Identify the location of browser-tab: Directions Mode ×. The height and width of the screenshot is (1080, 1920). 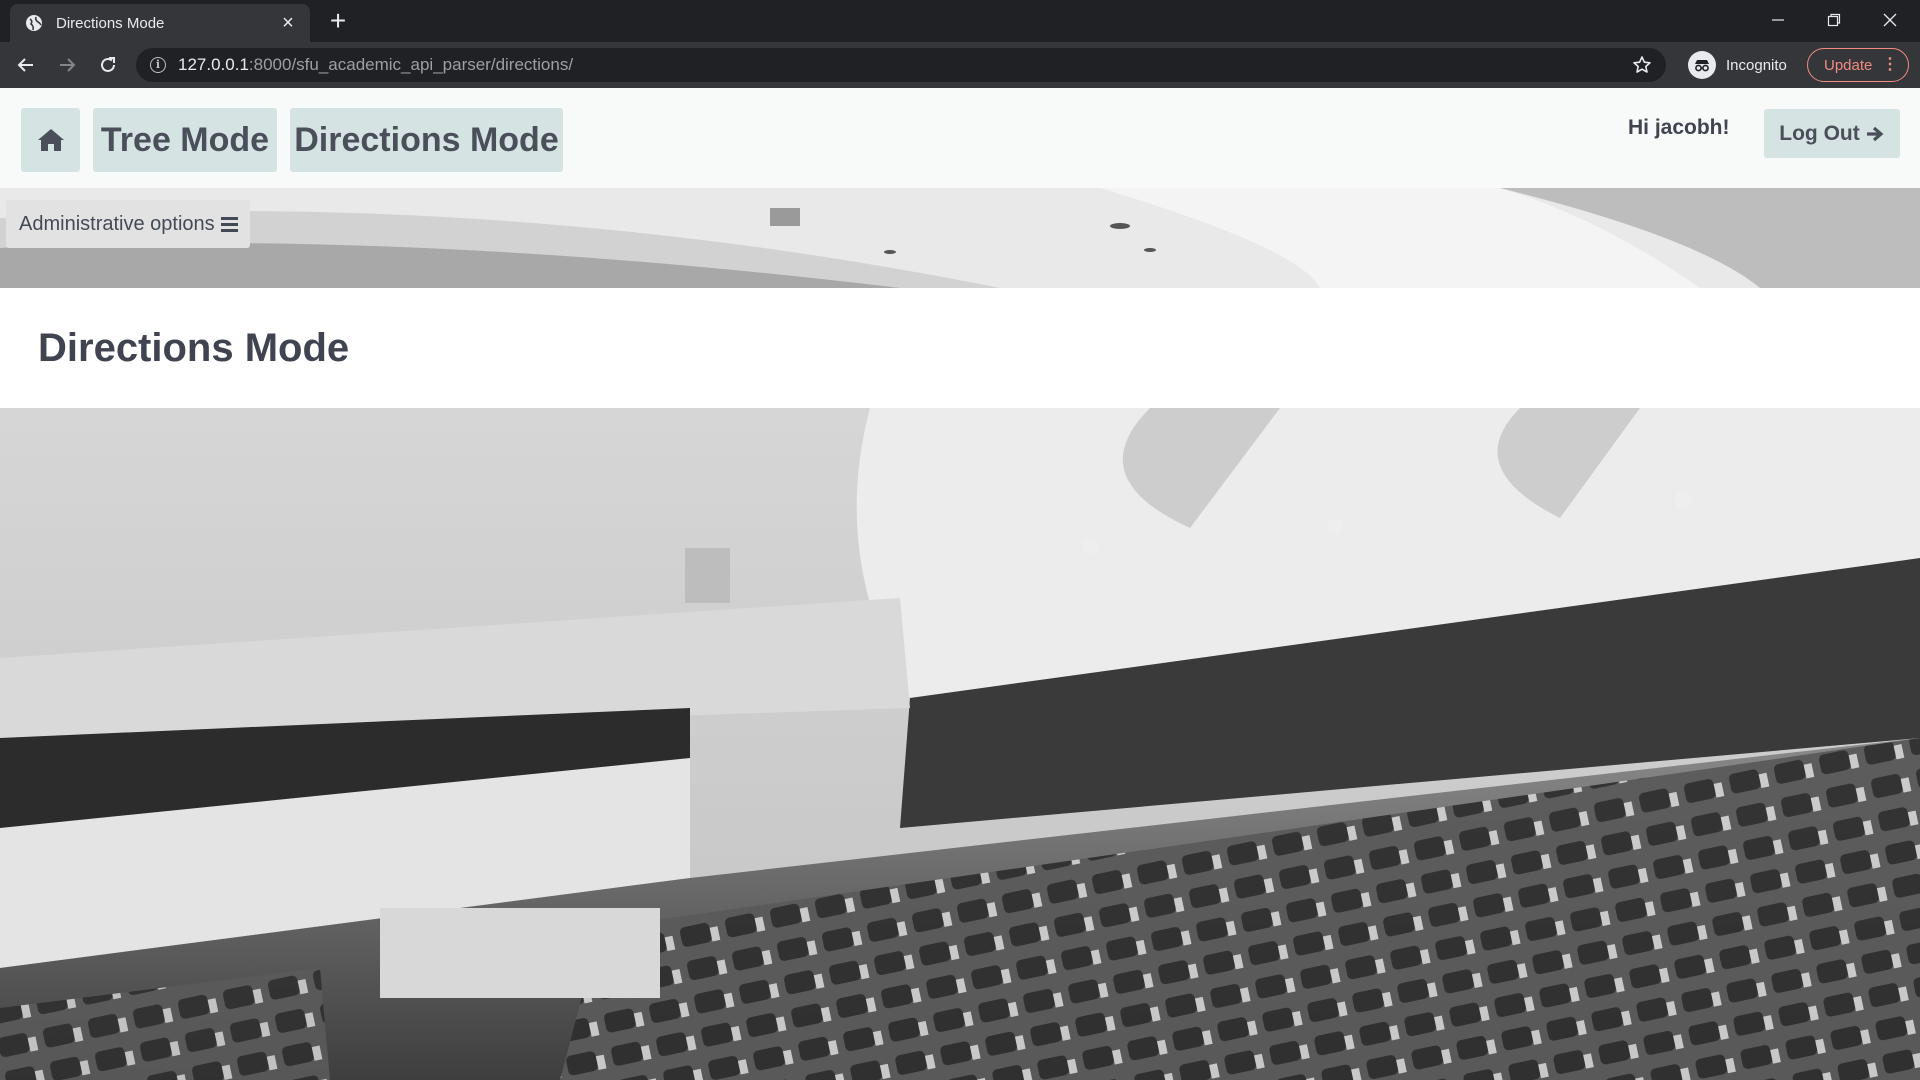
(160, 23).